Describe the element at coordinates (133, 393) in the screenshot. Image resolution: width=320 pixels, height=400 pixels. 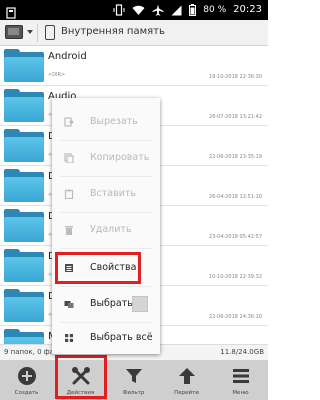
I see `filter-label: Фильтр` at that location.